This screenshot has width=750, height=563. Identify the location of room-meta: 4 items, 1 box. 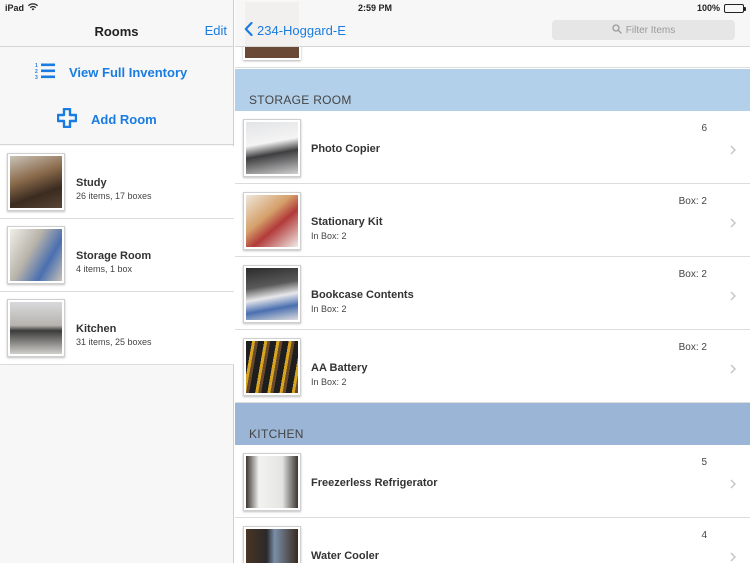
(104, 269).